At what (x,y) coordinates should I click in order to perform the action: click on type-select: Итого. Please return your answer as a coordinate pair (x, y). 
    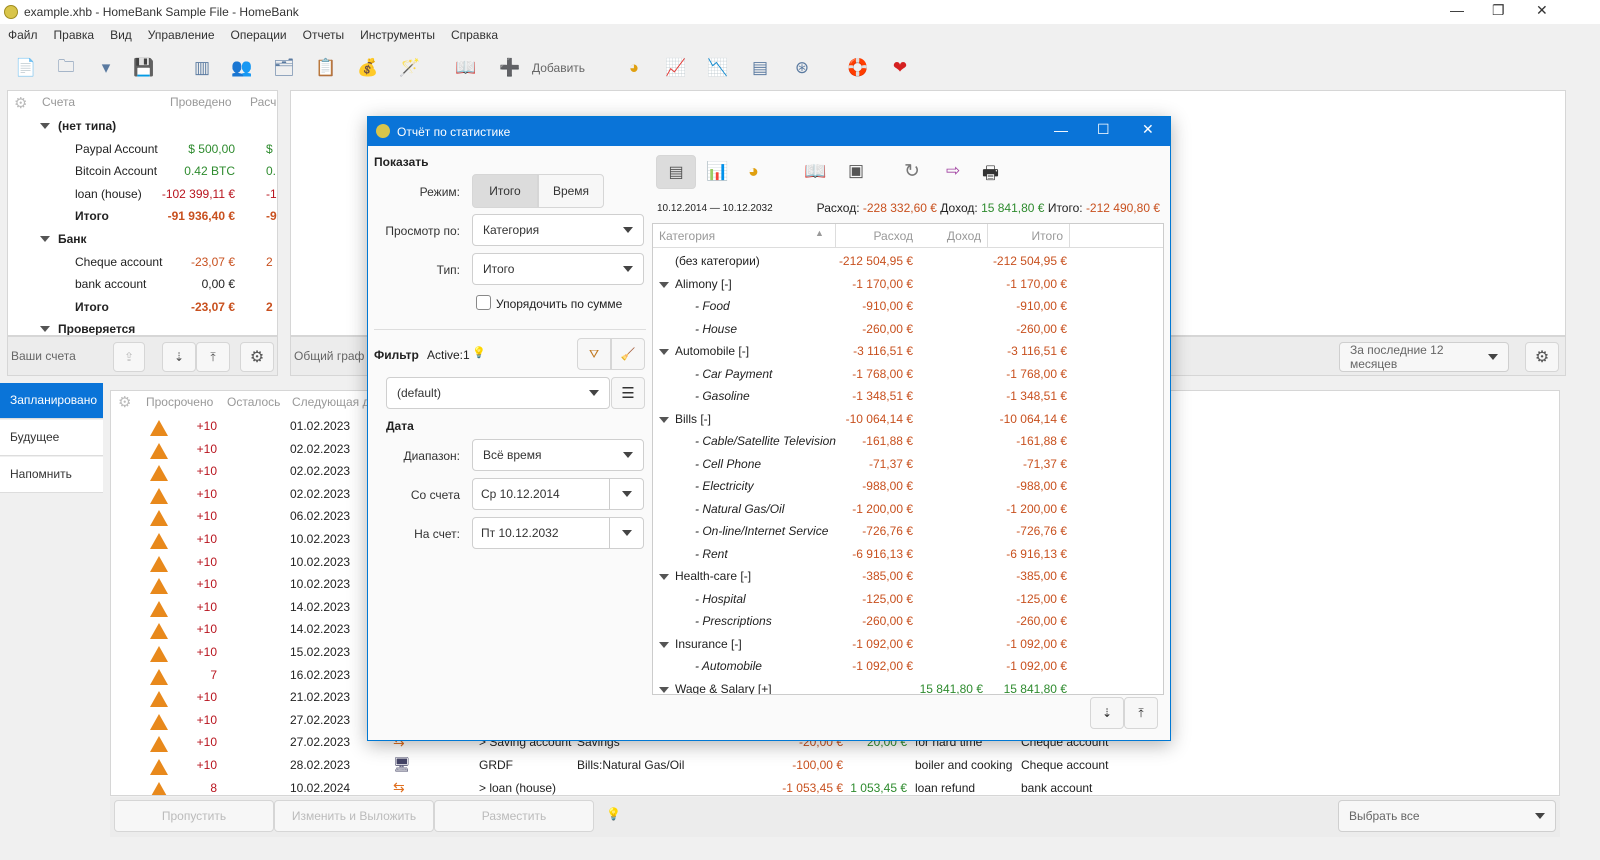
    Looking at the image, I should click on (558, 269).